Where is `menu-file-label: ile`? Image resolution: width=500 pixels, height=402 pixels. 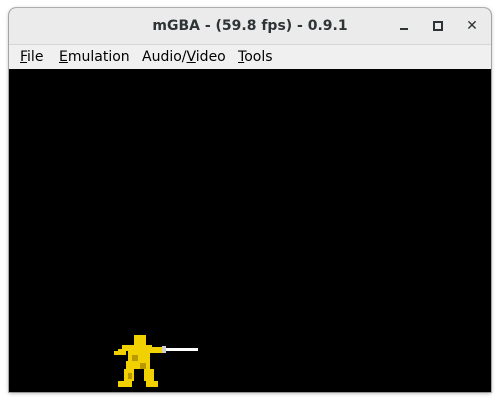 menu-file-label: ile is located at coordinates (35, 57).